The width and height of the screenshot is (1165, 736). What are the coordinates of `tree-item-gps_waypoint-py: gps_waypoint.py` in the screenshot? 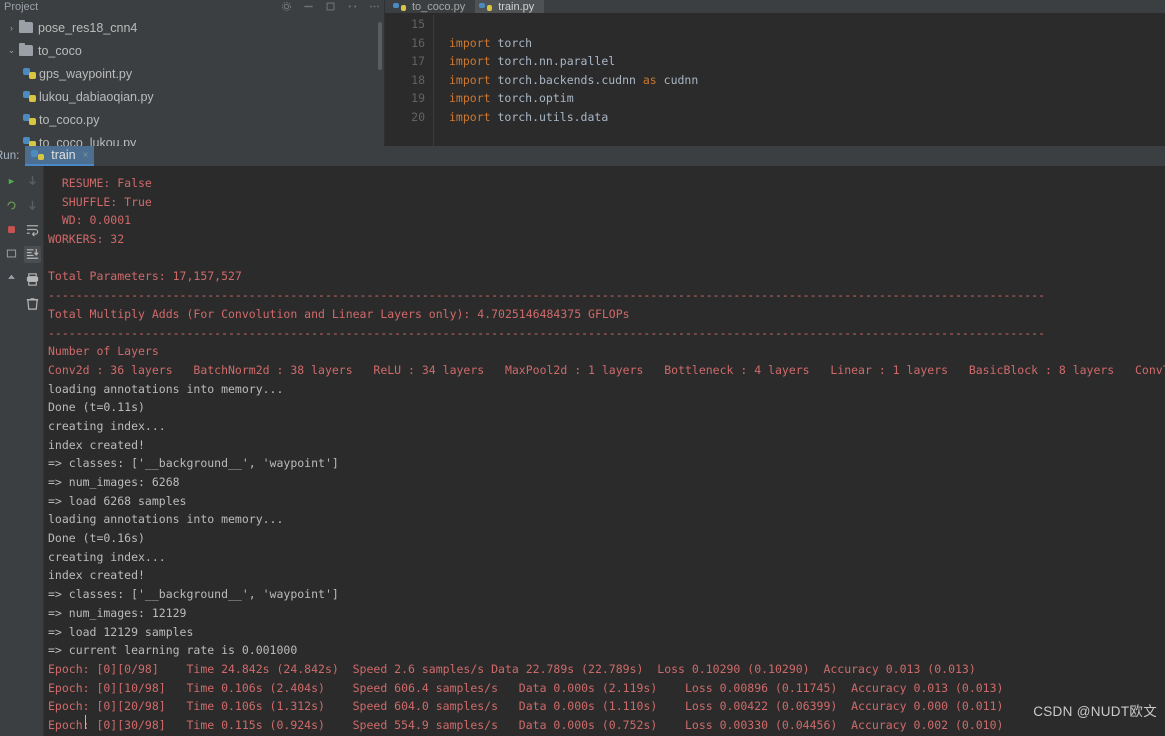 It's located at (192, 73).